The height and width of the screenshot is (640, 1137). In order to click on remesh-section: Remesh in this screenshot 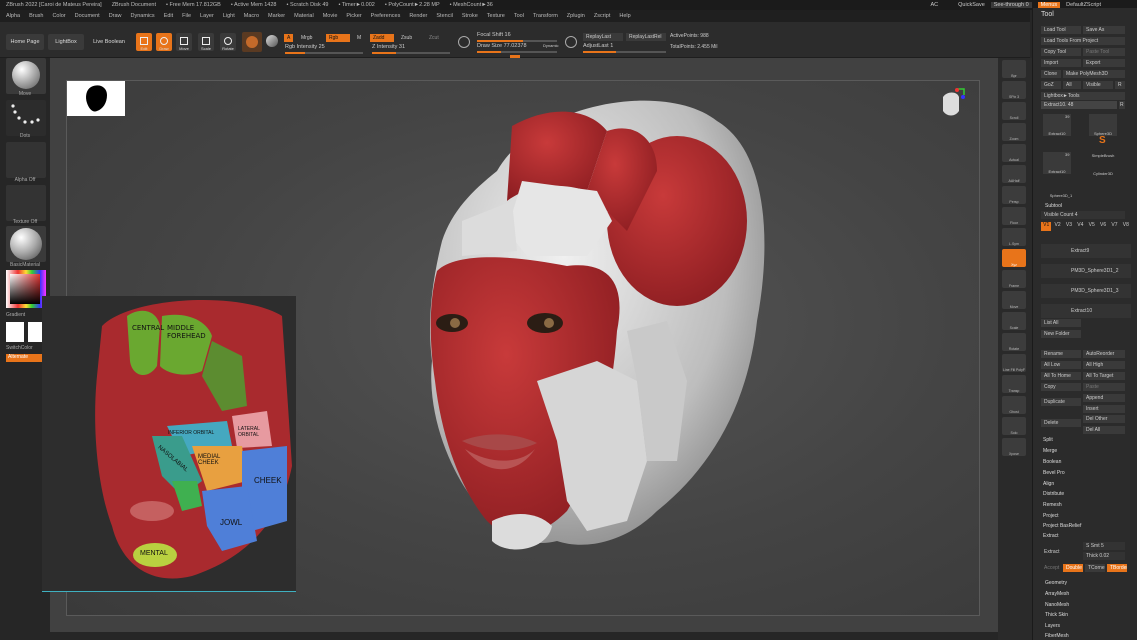, I will do `click(1052, 505)`.